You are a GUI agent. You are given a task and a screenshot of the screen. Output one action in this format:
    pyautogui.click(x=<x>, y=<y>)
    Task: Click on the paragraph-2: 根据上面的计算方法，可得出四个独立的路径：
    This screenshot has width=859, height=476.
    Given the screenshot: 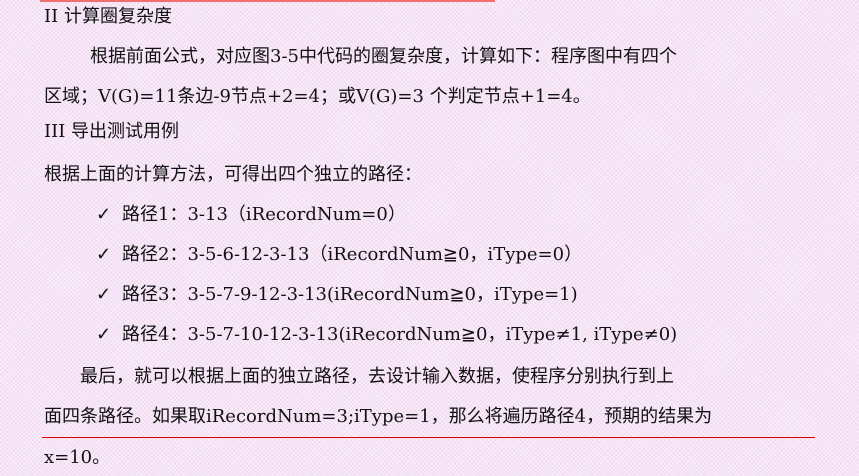 What is the action you would take?
    pyautogui.click(x=233, y=174)
    